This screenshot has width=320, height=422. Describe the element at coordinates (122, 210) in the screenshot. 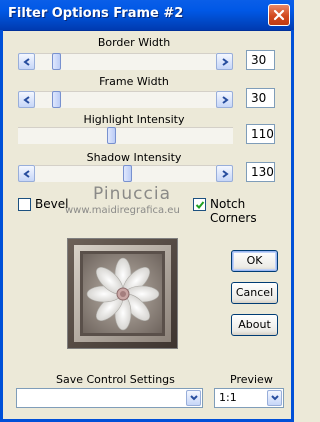

I see `watermark-url: www.maidiregrafica.eu` at that location.